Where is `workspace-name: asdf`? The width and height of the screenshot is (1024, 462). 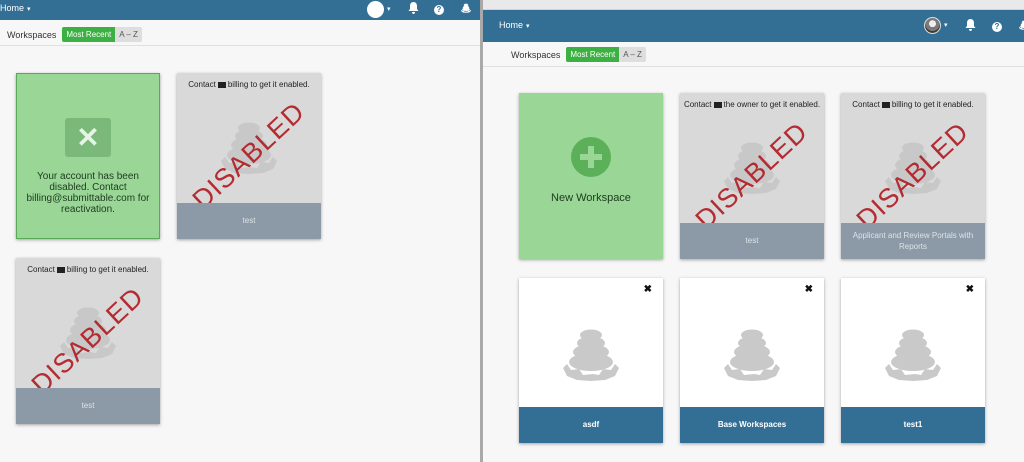 workspace-name: asdf is located at coordinates (591, 425).